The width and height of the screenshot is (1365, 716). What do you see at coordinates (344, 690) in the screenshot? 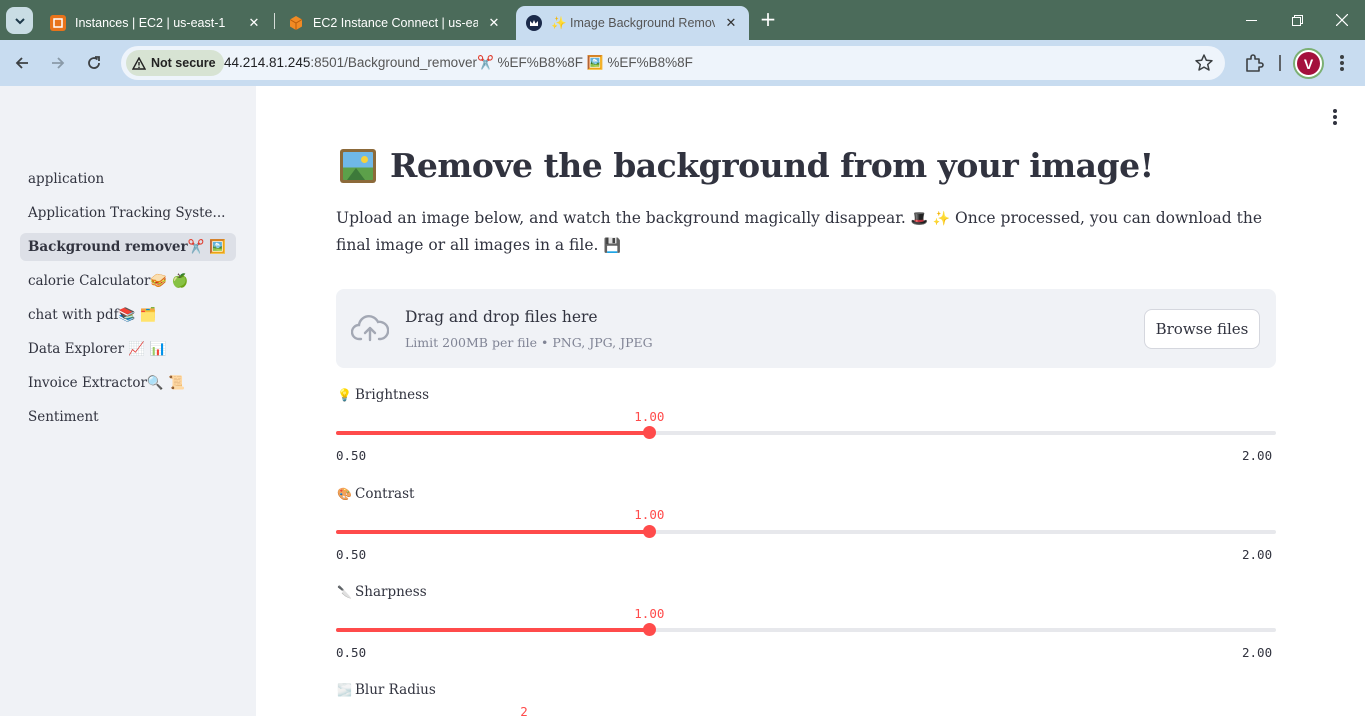
I see `fog-icon: 🌫️` at bounding box center [344, 690].